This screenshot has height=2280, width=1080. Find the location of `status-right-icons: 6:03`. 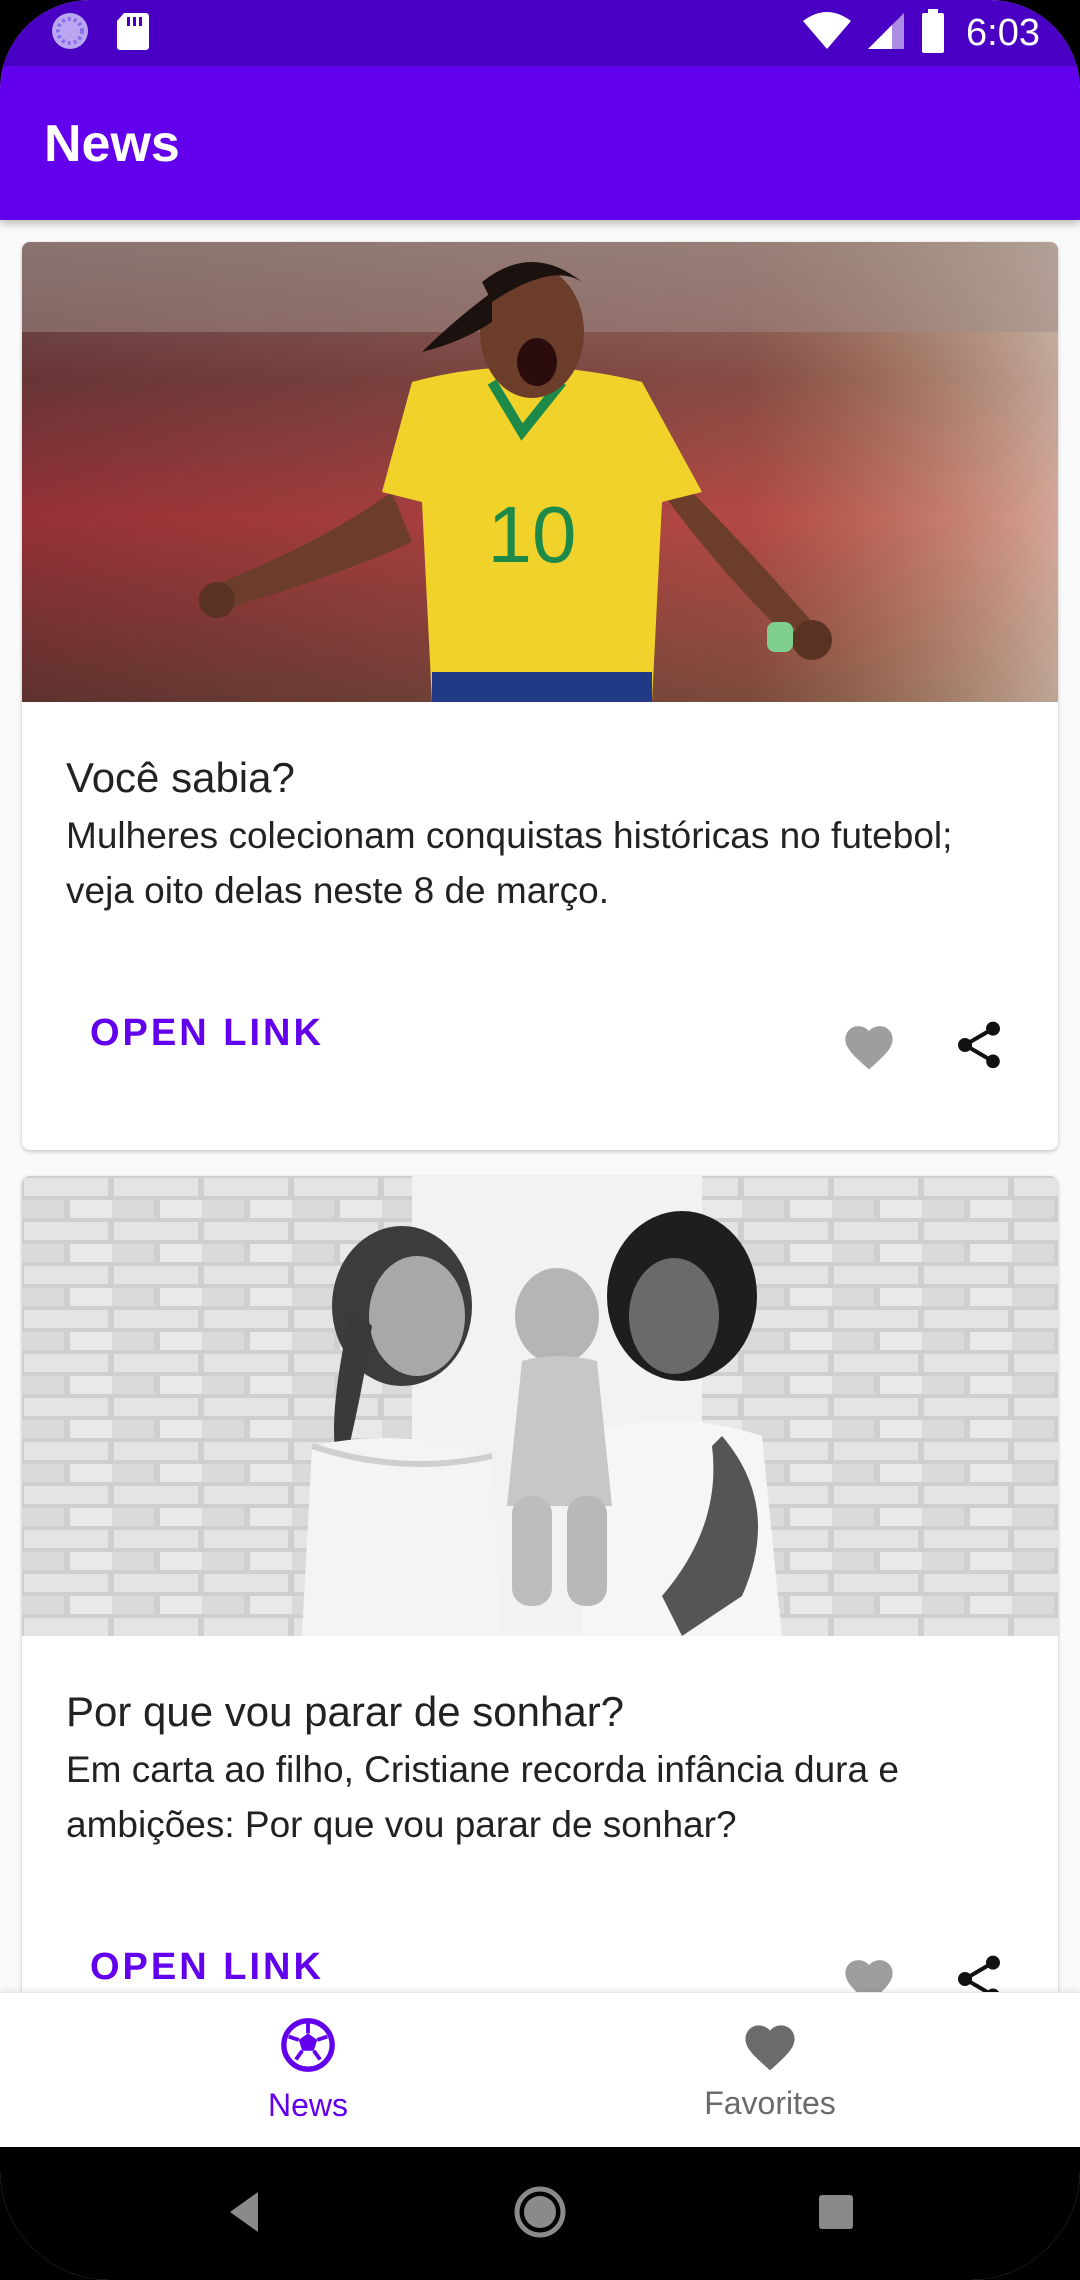

status-right-icons: 6:03 is located at coordinates (921, 33).